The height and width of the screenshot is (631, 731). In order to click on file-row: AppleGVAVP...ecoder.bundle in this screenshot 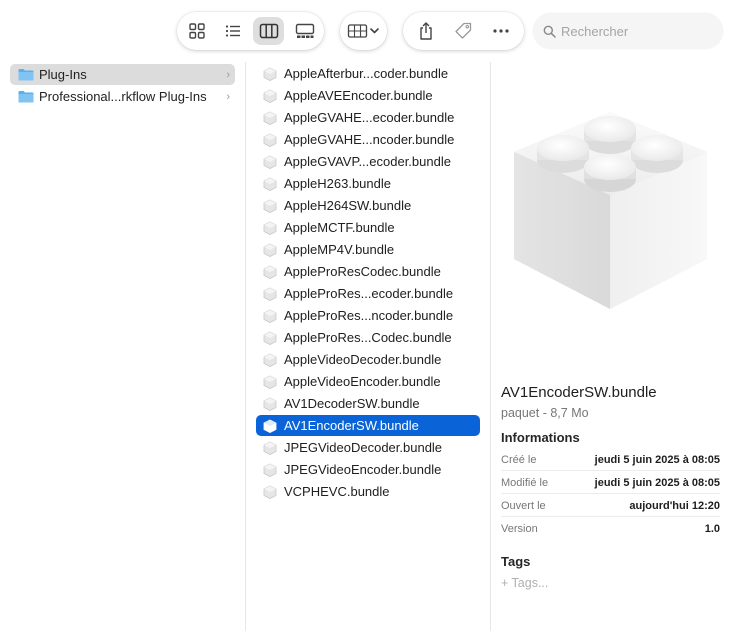, I will do `click(368, 161)`.